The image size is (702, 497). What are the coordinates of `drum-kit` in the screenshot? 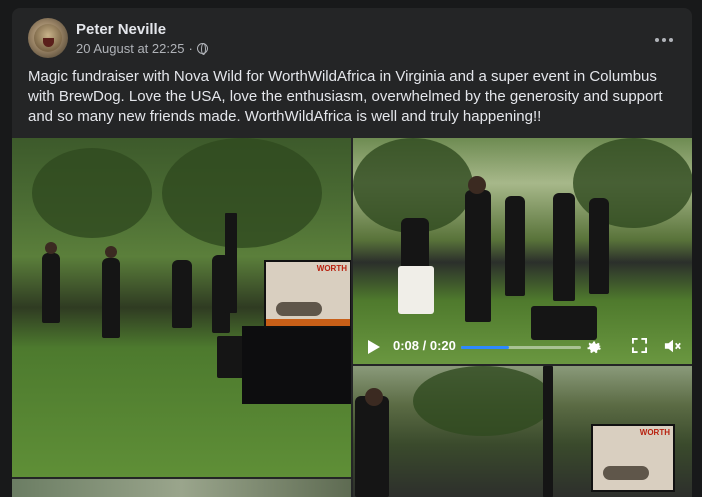 It's located at (416, 290).